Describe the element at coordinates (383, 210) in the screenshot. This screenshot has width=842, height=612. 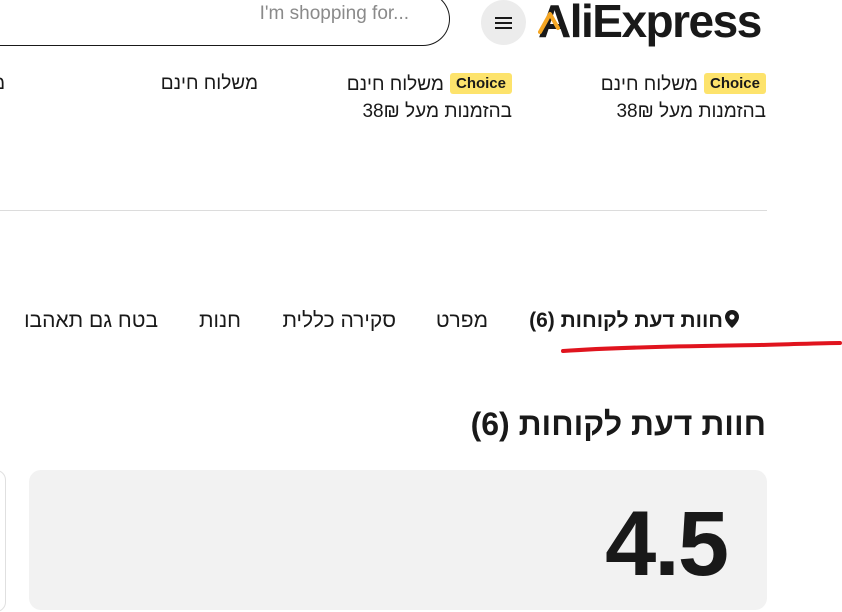
I see `divider` at that location.